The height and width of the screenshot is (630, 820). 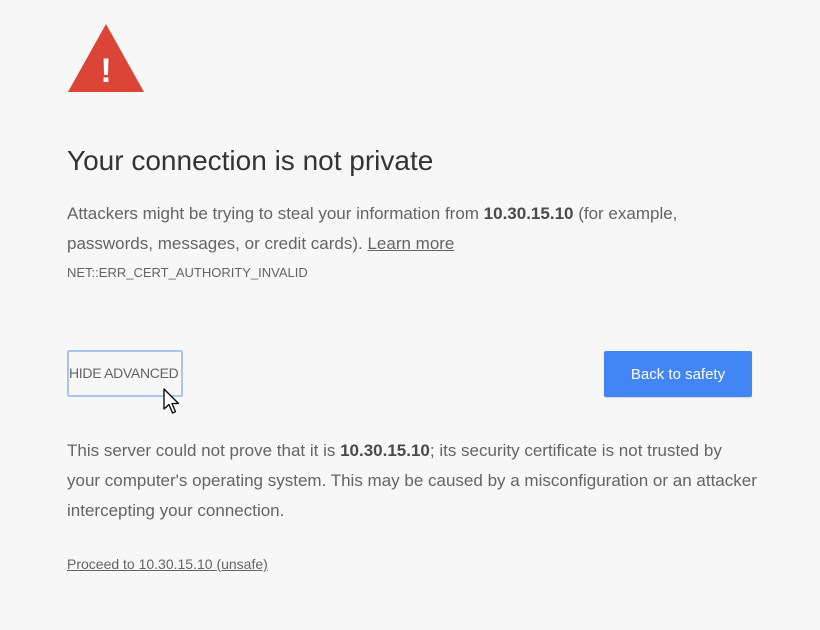 I want to click on learn-more-link: Learn more, so click(x=410, y=243).